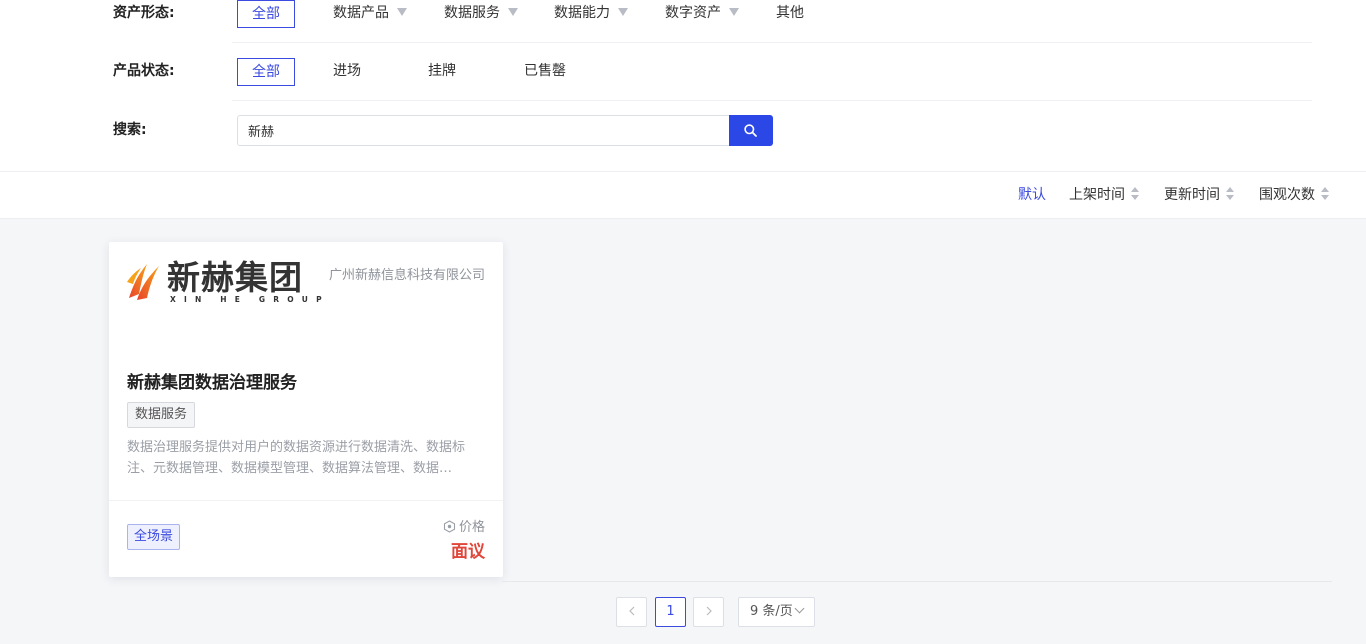 This screenshot has height=644, width=1366. What do you see at coordinates (144, 13) in the screenshot?
I see `asset-form-label: 资产形态:` at bounding box center [144, 13].